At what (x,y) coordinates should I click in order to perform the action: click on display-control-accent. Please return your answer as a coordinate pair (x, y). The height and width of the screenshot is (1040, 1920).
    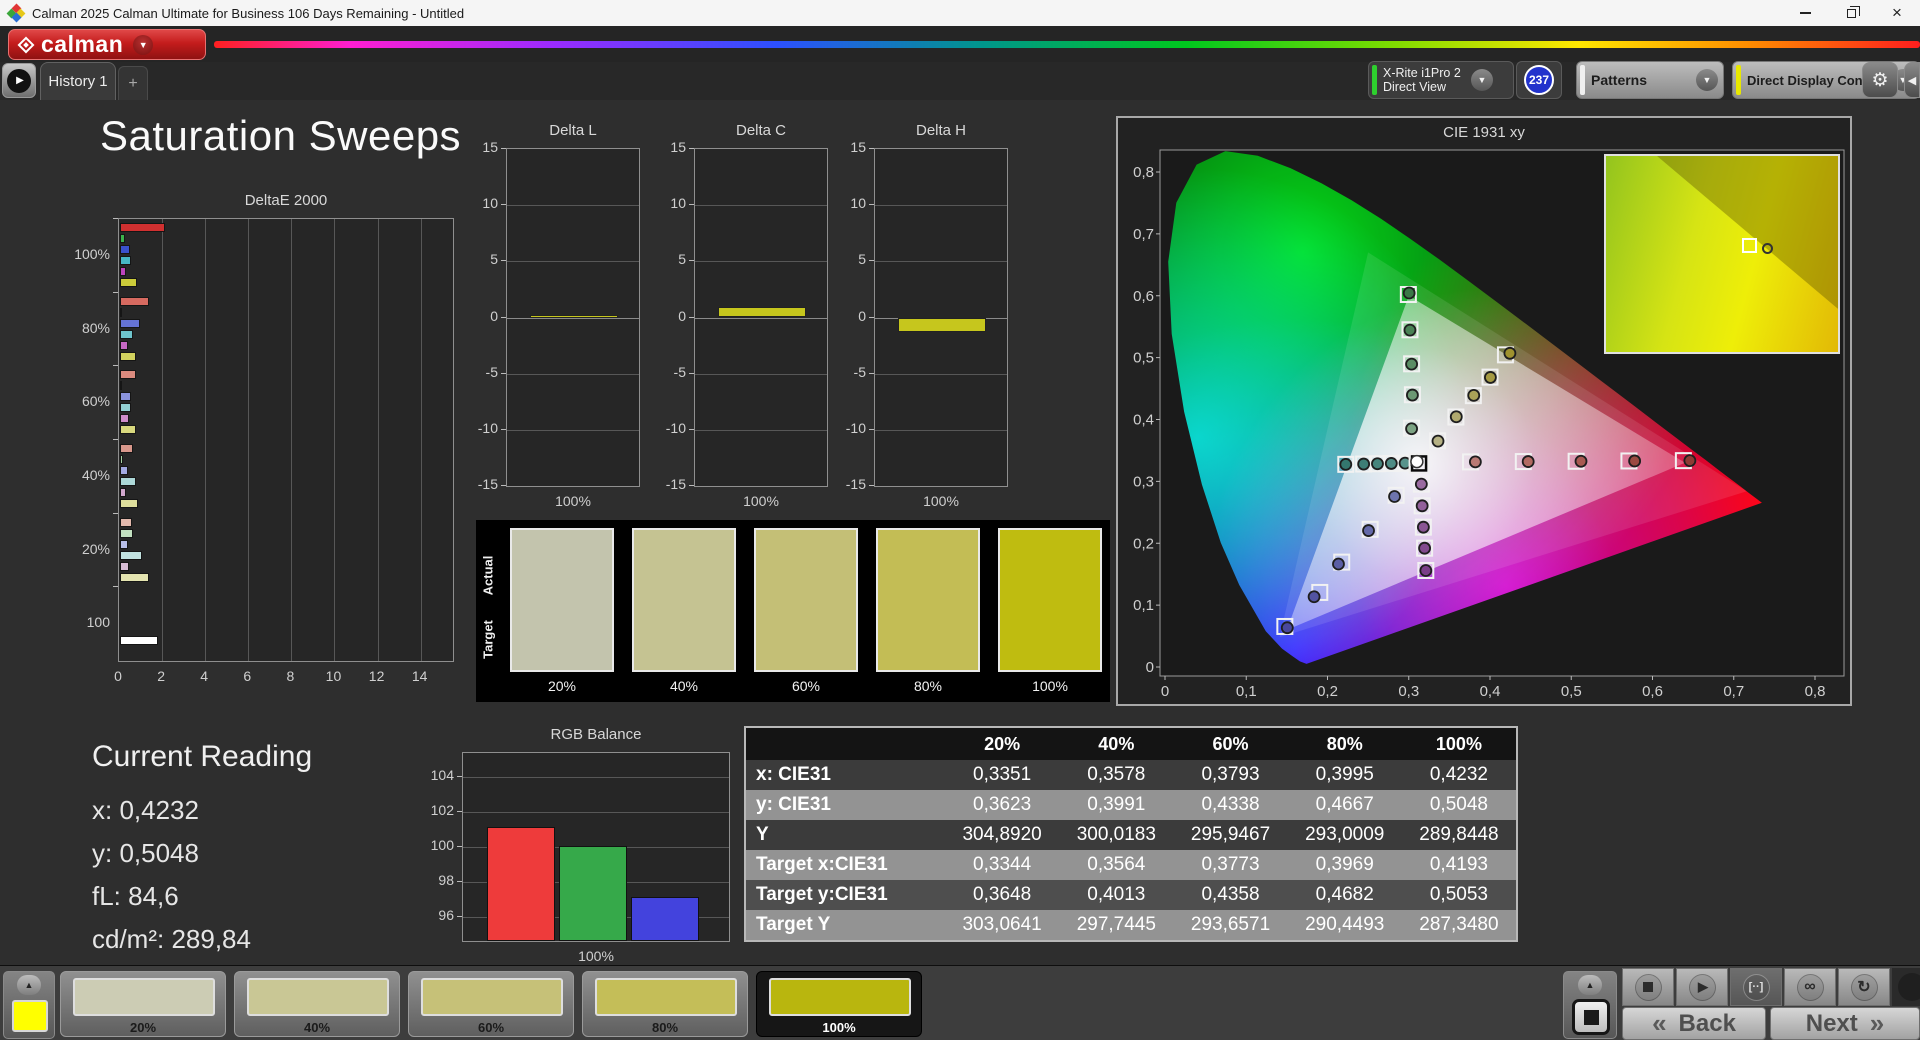
    Looking at the image, I should click on (1738, 80).